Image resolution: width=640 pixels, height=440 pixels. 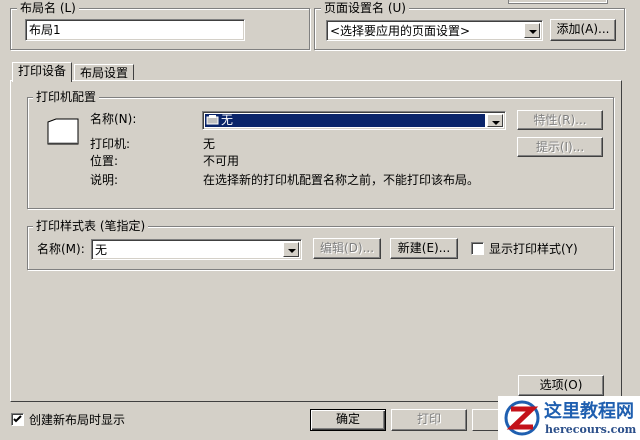 I want to click on description-label: 说明:, so click(x=104, y=180).